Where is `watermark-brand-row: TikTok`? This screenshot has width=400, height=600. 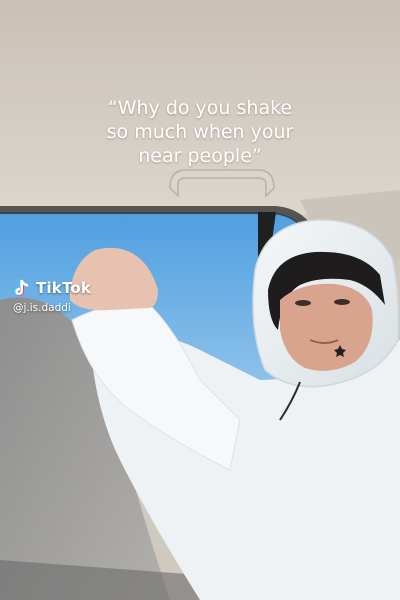
watermark-brand-row: TikTok is located at coordinates (51, 288).